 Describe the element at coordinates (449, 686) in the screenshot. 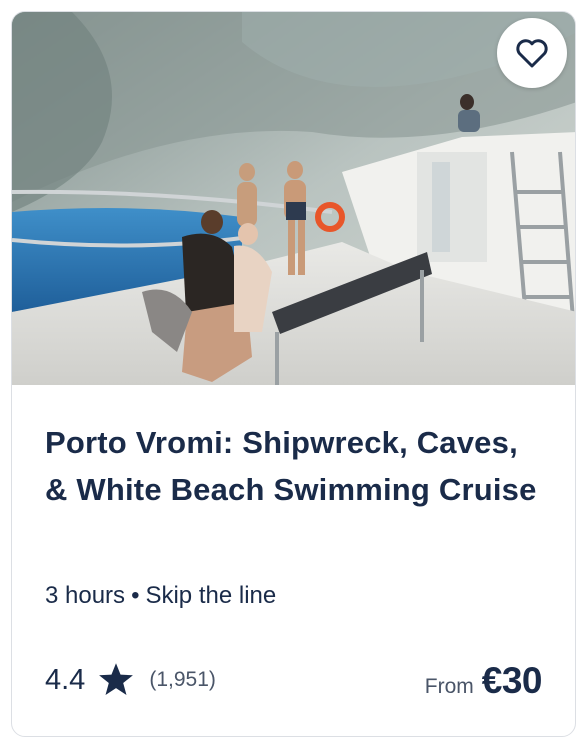

I see `price-prefix: From` at that location.